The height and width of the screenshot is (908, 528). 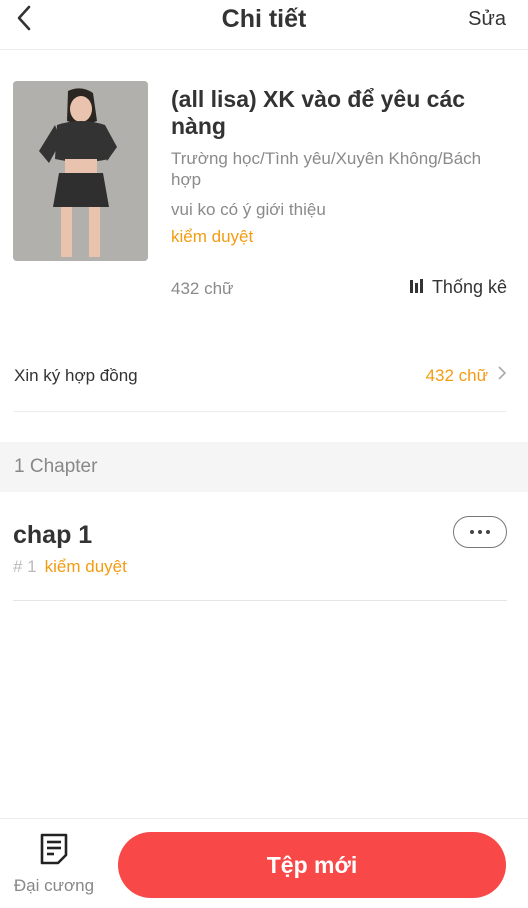 I want to click on contract-label: Xin ký hợp đồng, so click(x=76, y=375).